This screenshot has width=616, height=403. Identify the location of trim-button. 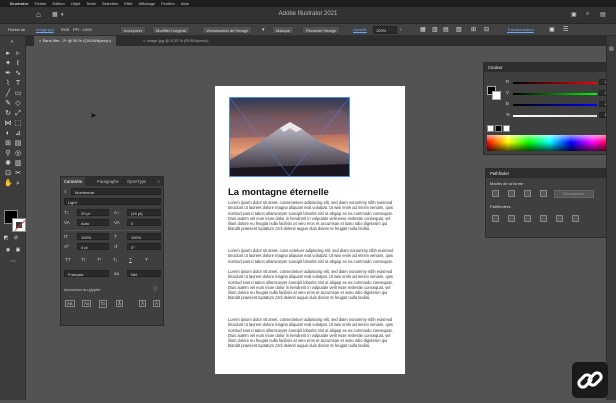
(511, 218).